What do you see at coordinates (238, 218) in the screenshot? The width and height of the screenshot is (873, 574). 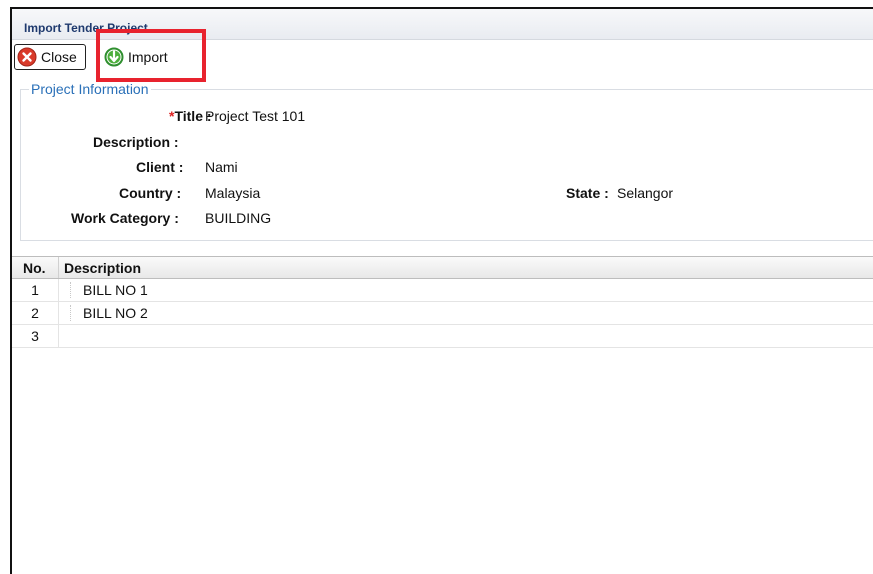 I see `work-category-value: BUILDING` at bounding box center [238, 218].